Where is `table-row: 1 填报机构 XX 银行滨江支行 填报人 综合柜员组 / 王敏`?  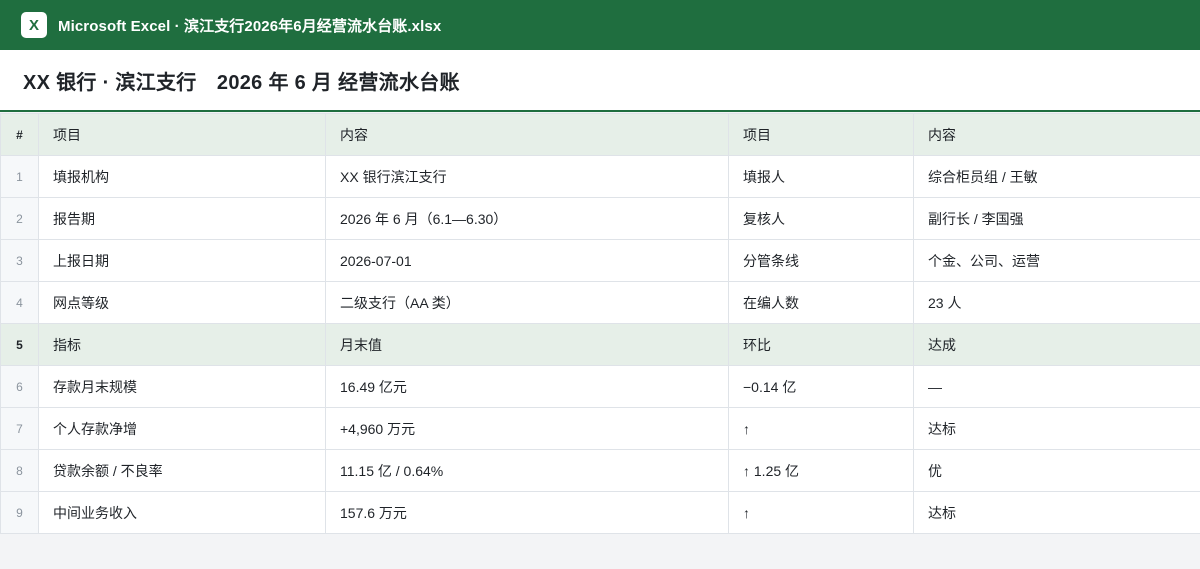
table-row: 1 填报机构 XX 银行滨江支行 填报人 综合柜员组 / 王敏 is located at coordinates (600, 176).